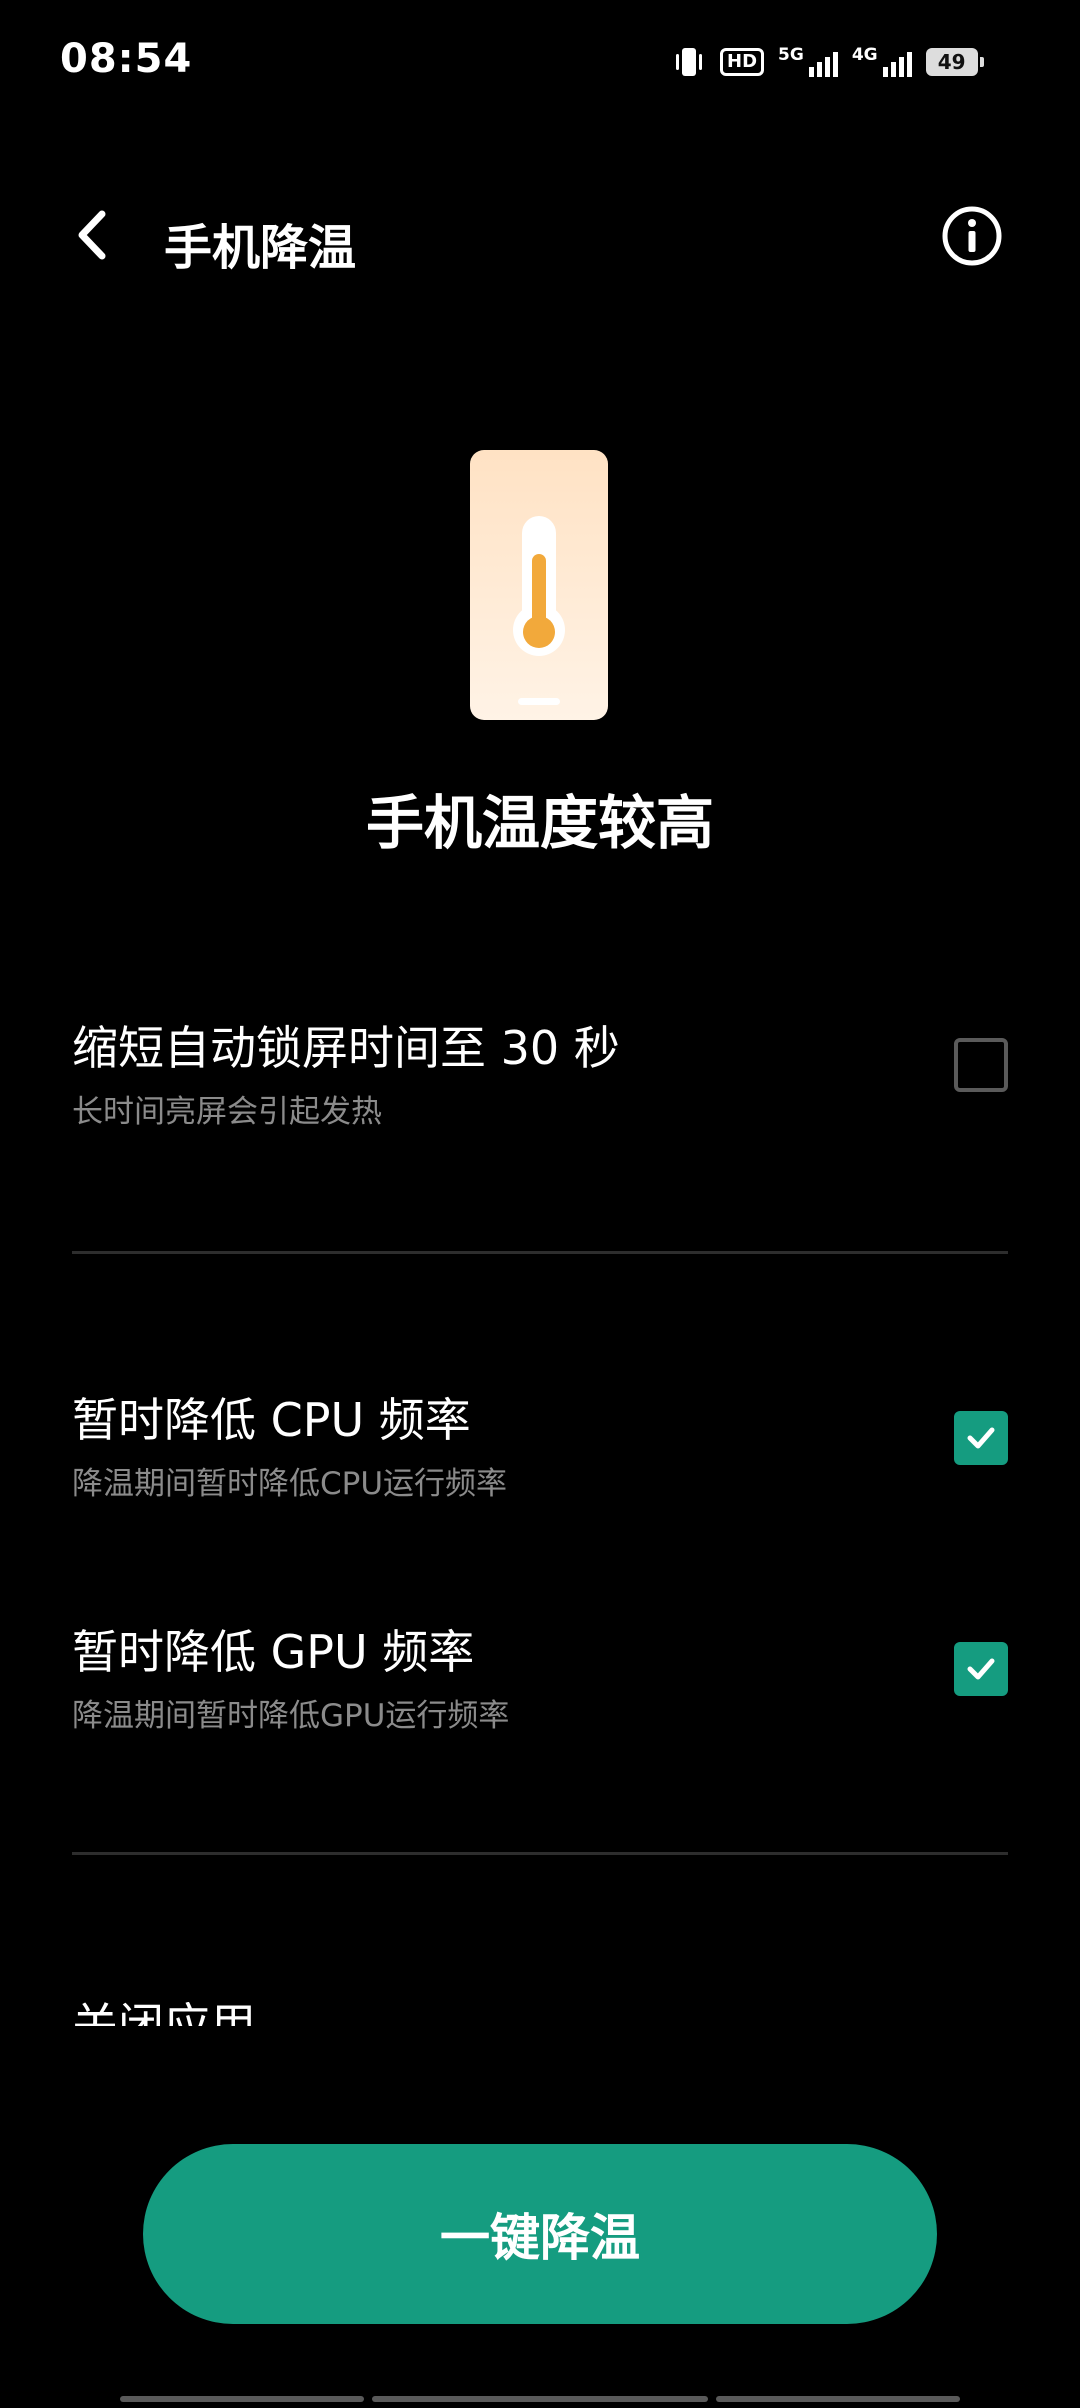 The height and width of the screenshot is (2408, 1080). What do you see at coordinates (271, 1420) in the screenshot?
I see `option-cpu-title: 暂时降低 CPU 频率` at bounding box center [271, 1420].